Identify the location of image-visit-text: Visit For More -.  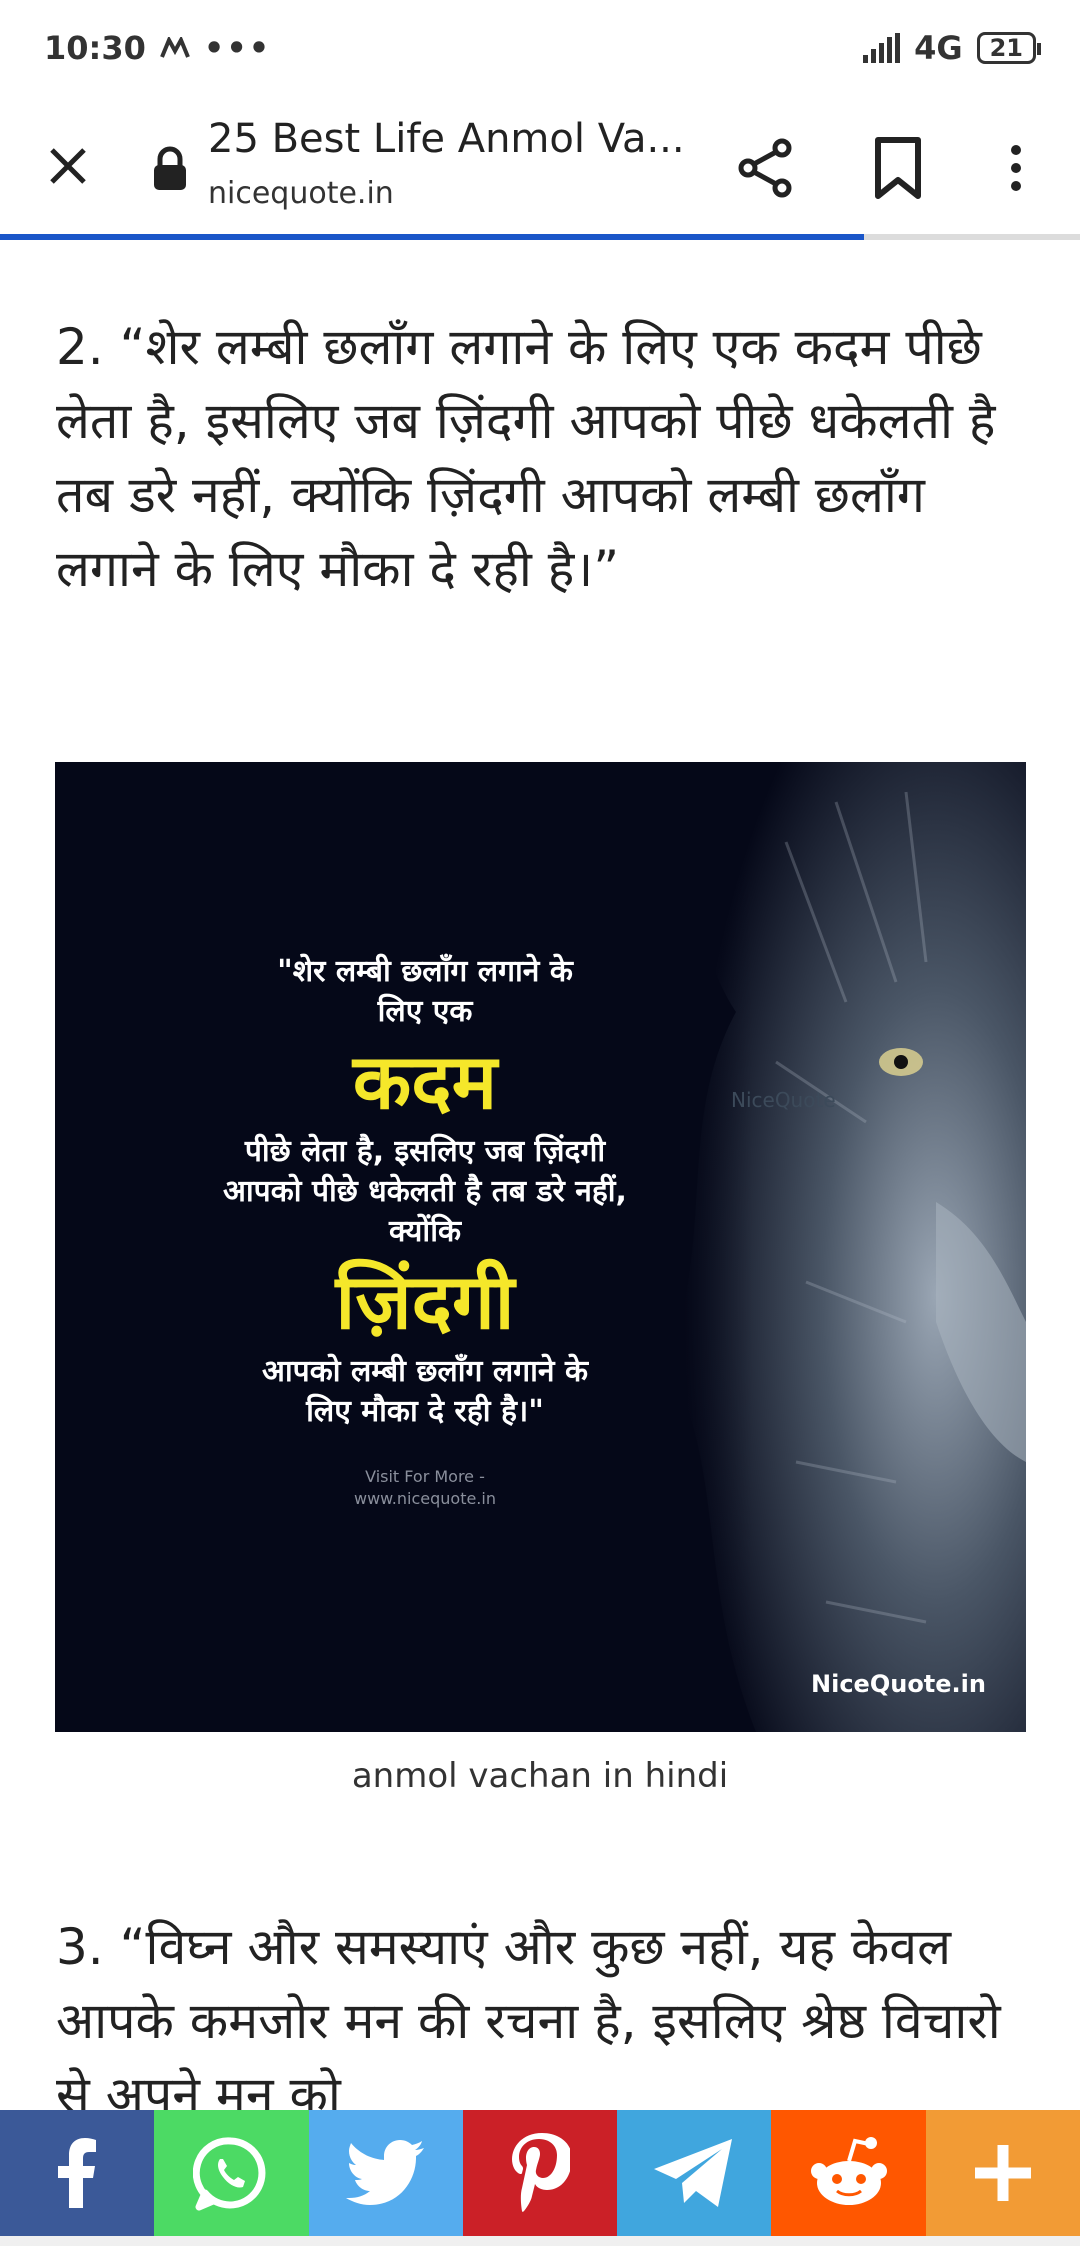
(425, 1476).